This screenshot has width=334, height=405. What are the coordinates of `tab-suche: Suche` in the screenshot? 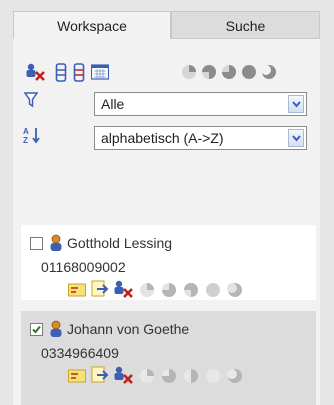 It's located at (245, 25).